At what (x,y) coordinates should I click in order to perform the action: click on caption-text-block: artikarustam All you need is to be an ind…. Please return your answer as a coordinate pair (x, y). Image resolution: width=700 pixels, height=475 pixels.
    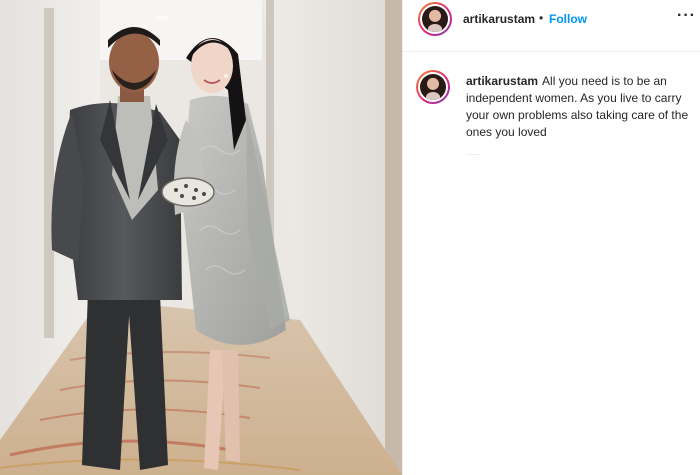
    Looking at the image, I should click on (580, 107).